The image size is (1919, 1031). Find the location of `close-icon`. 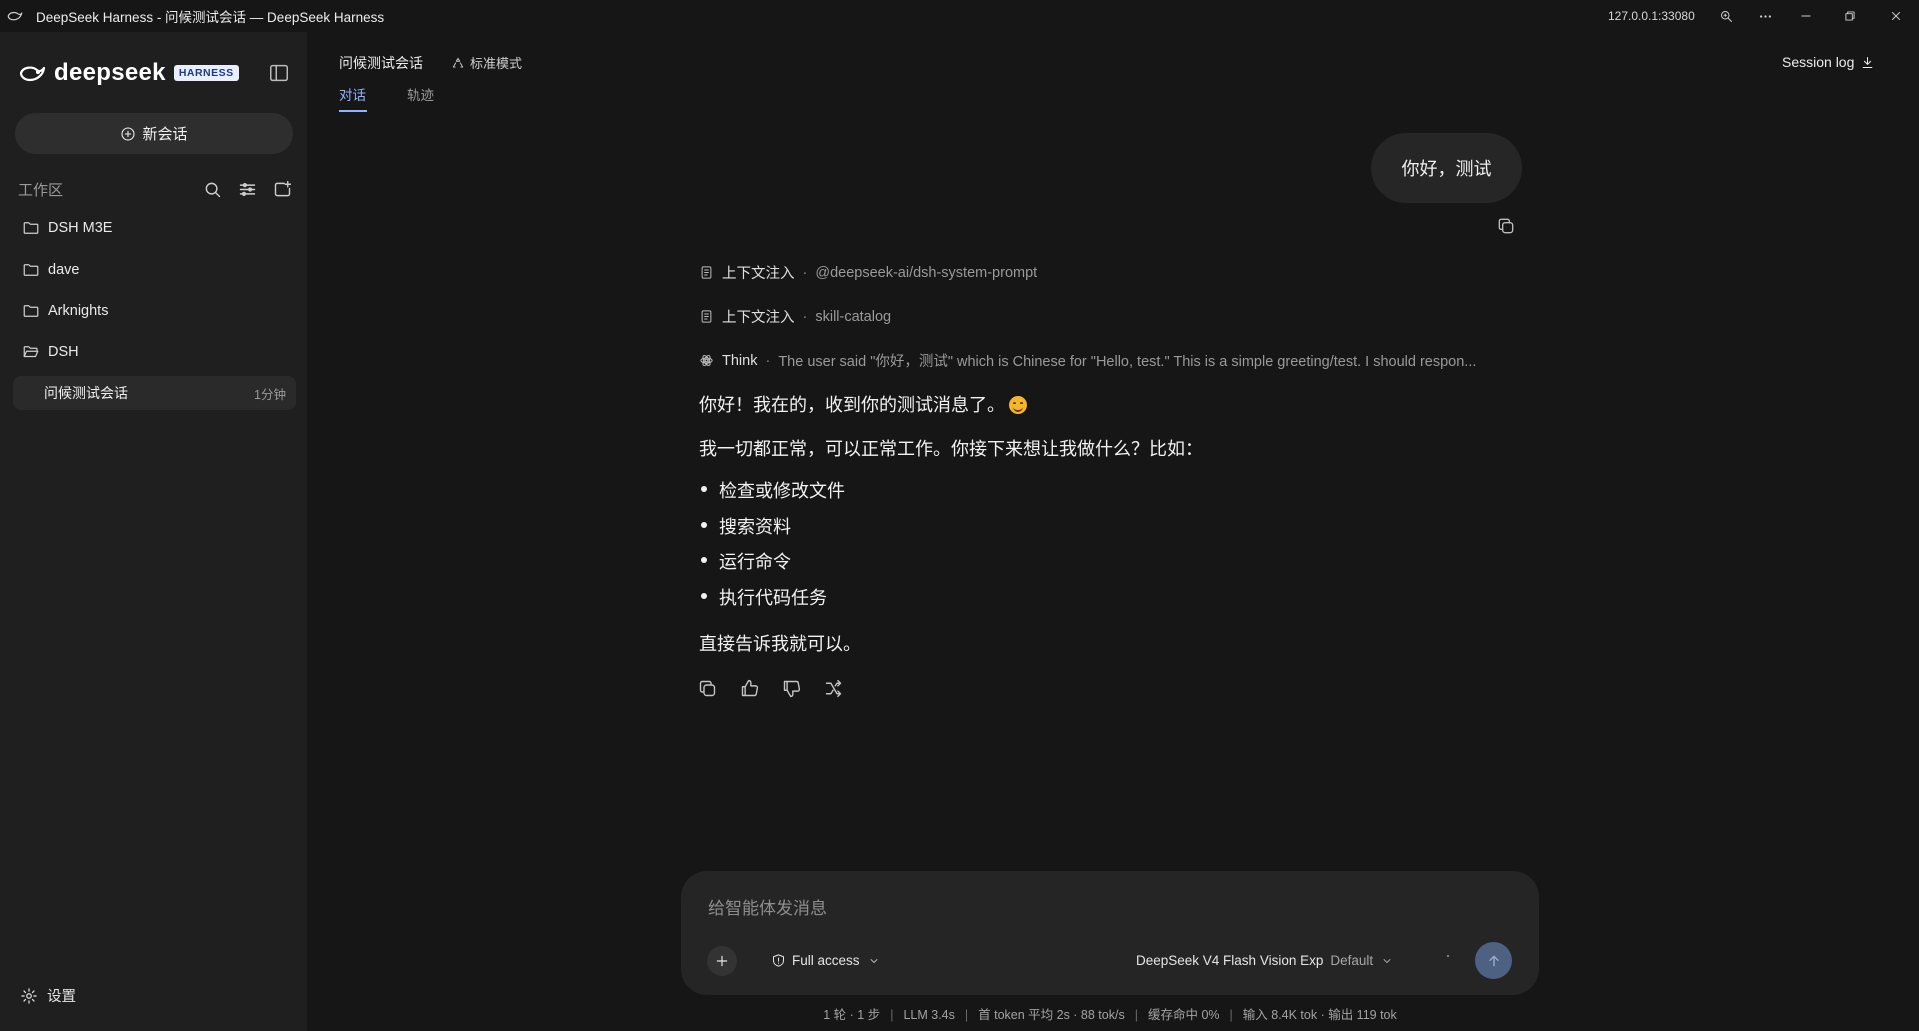

close-icon is located at coordinates (1896, 16).